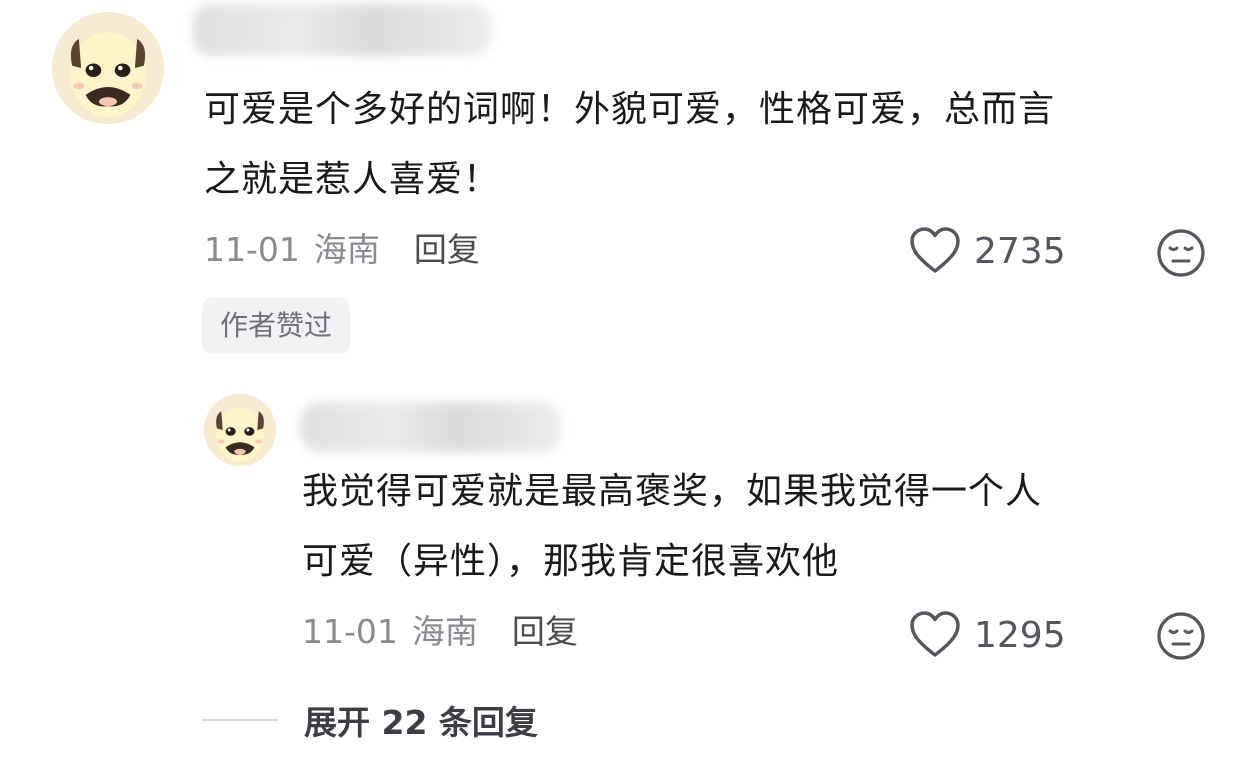  I want to click on like-button: 1295, so click(987, 635).